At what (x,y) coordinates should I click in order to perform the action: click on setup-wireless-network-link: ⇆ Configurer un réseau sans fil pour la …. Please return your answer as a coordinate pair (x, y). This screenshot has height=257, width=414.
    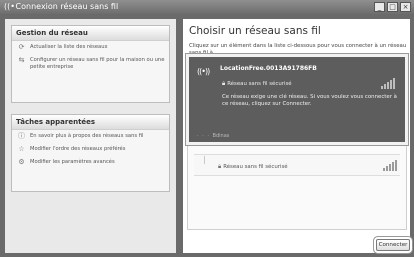
    Looking at the image, I should click on (90, 63).